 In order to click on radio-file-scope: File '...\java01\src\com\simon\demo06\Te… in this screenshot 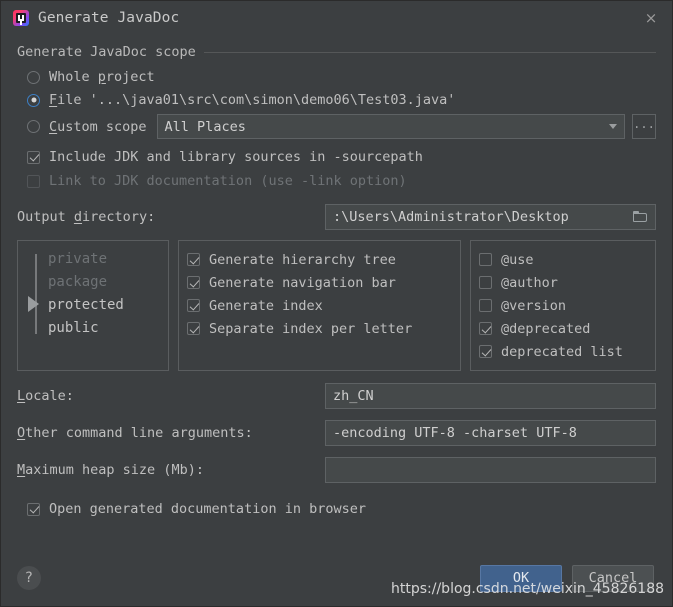, I will do `click(336, 100)`.